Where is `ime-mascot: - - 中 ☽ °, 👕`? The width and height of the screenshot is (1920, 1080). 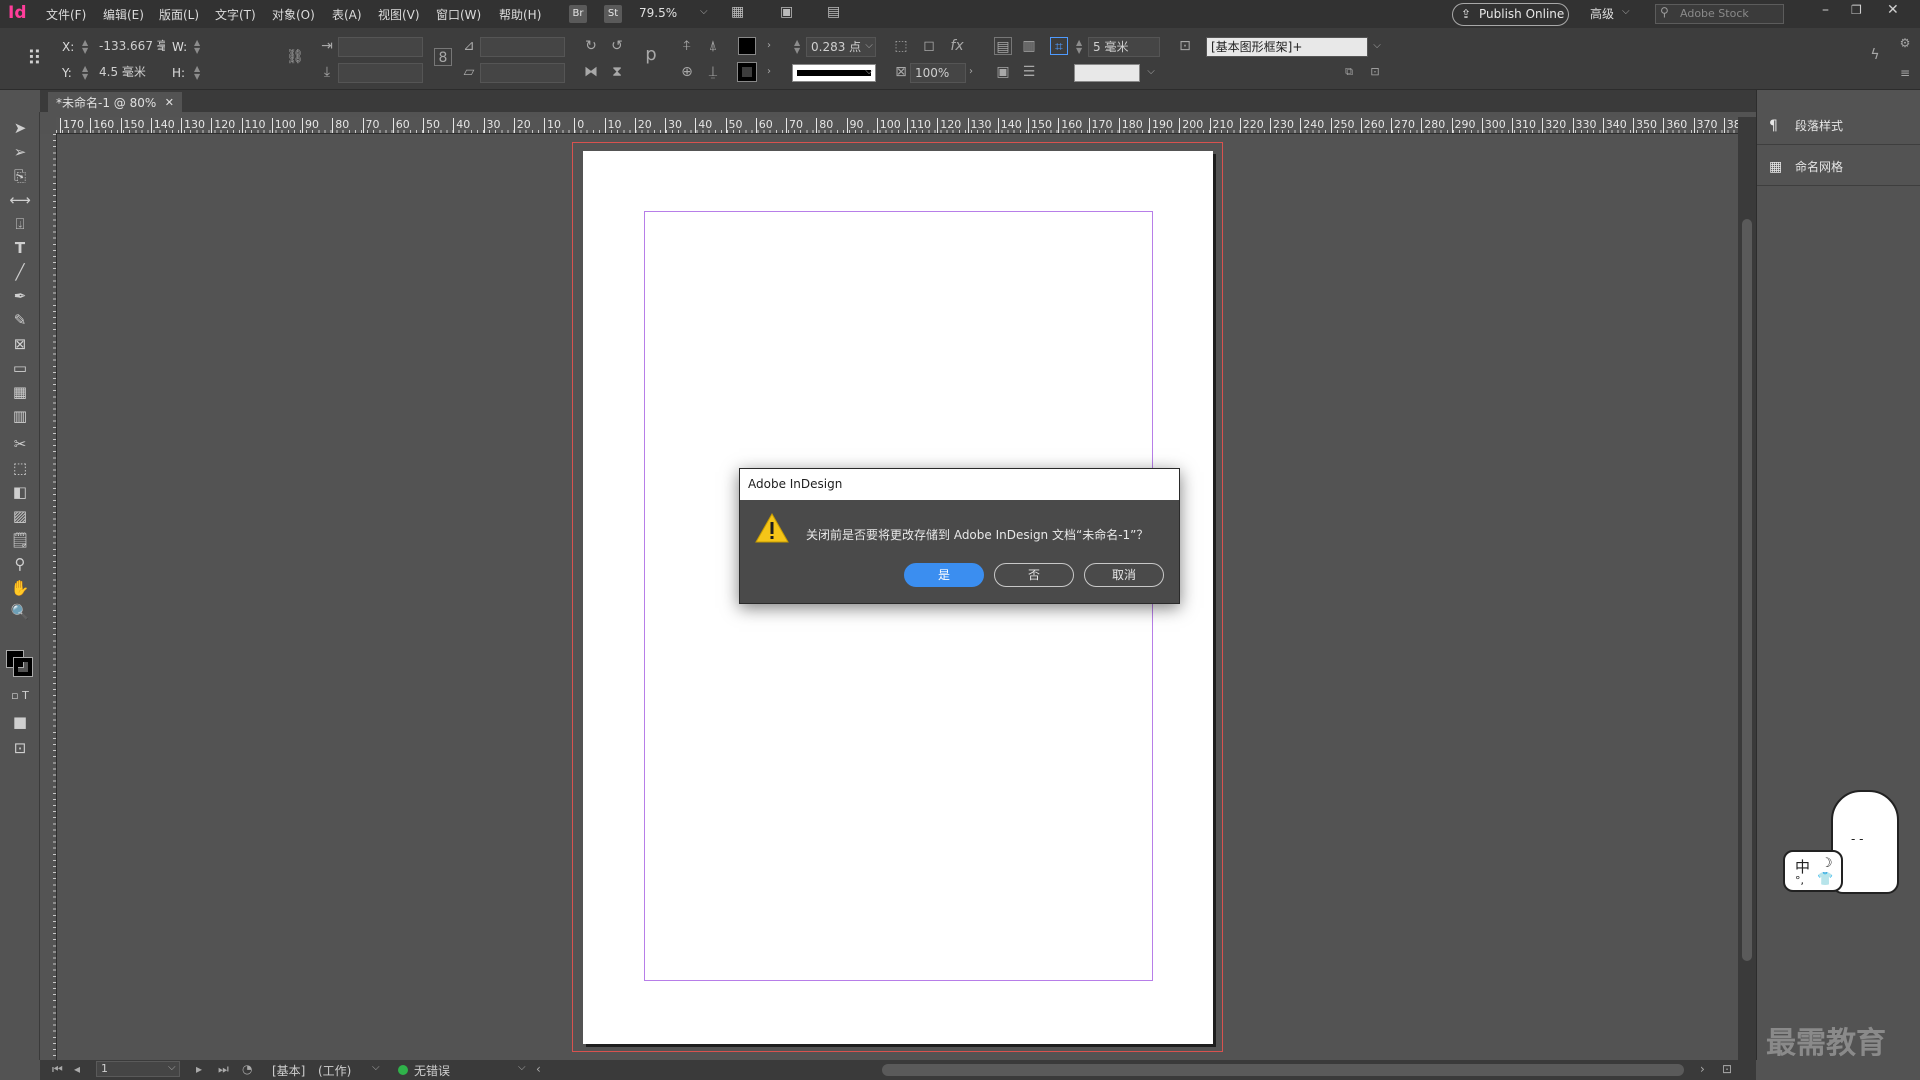
ime-mascot: - - 中 ☽ °, 👕 is located at coordinates (1851, 845).